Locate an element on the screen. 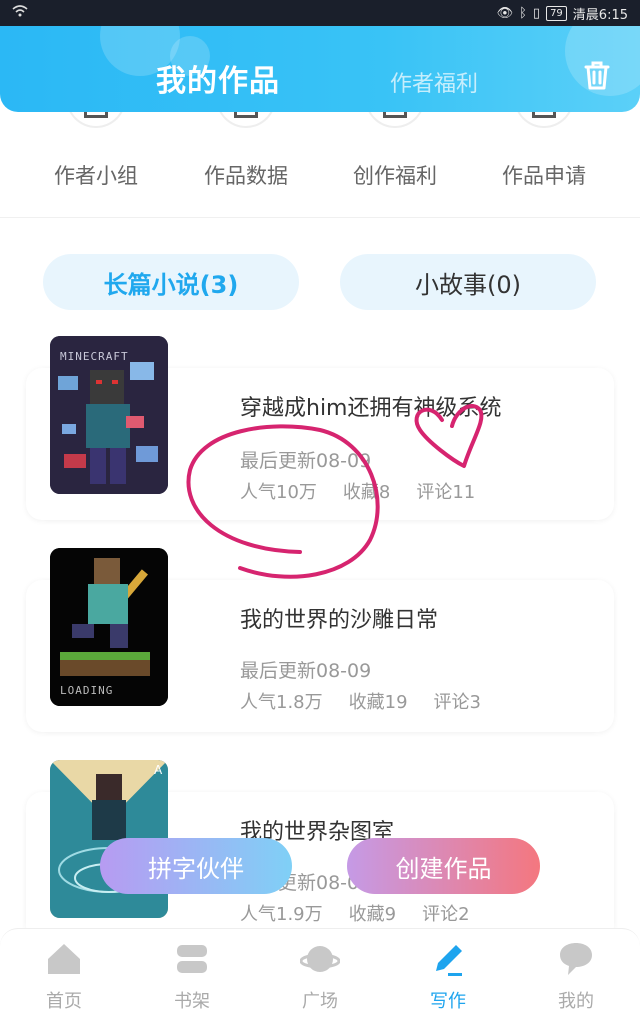  tab-novels: 长篇小说(3) is located at coordinates (171, 282).